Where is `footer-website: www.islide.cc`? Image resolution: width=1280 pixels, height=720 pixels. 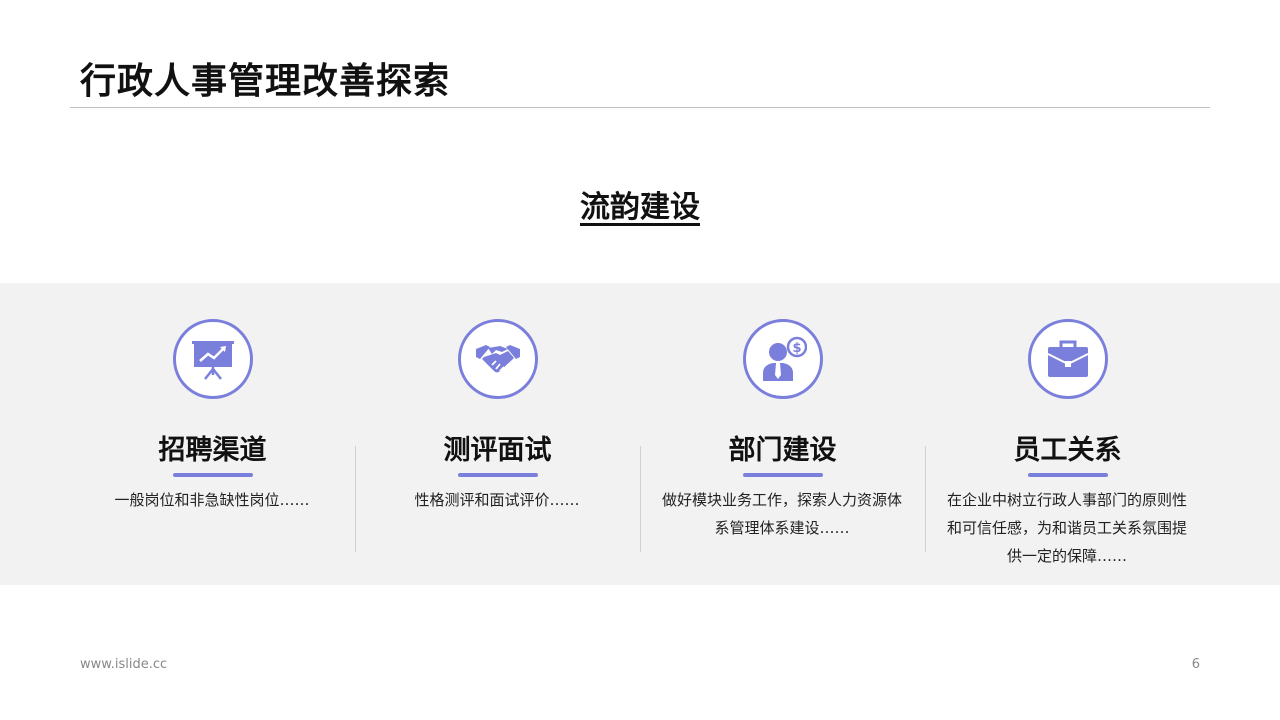 footer-website: www.islide.cc is located at coordinates (124, 664).